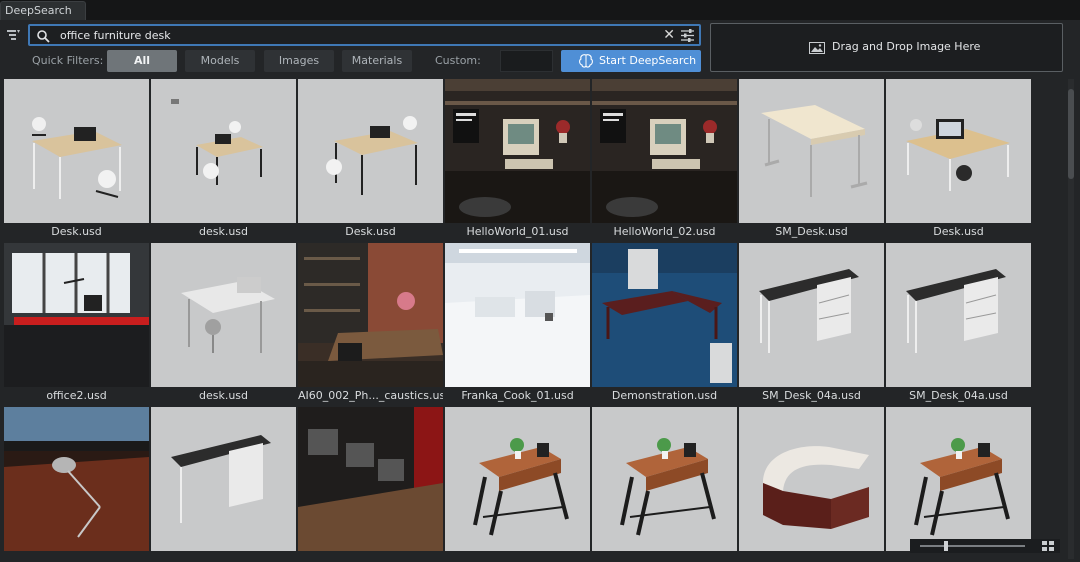 Image resolution: width=1080 pixels, height=562 pixels. I want to click on white-lab-thumbnail, so click(517, 315).